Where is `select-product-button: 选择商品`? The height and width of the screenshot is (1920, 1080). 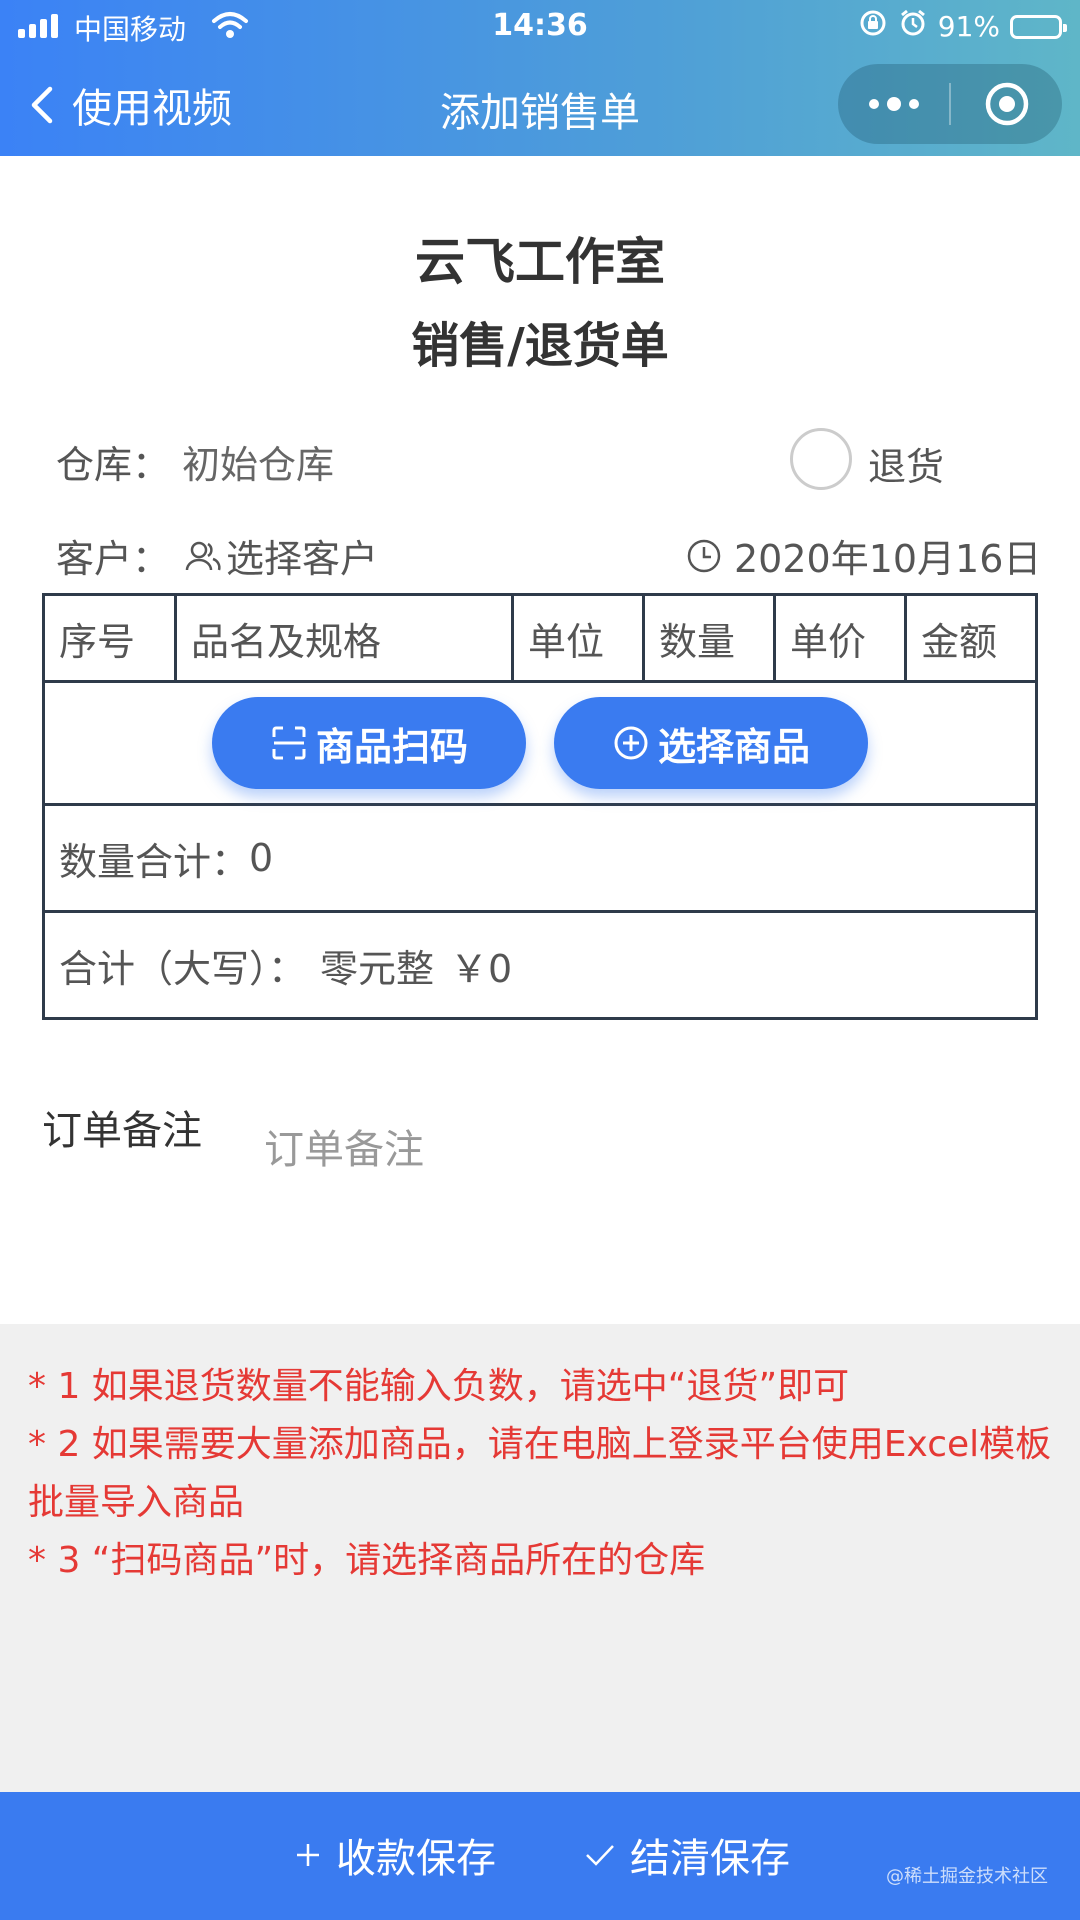 select-product-button: 选择商品 is located at coordinates (711, 743).